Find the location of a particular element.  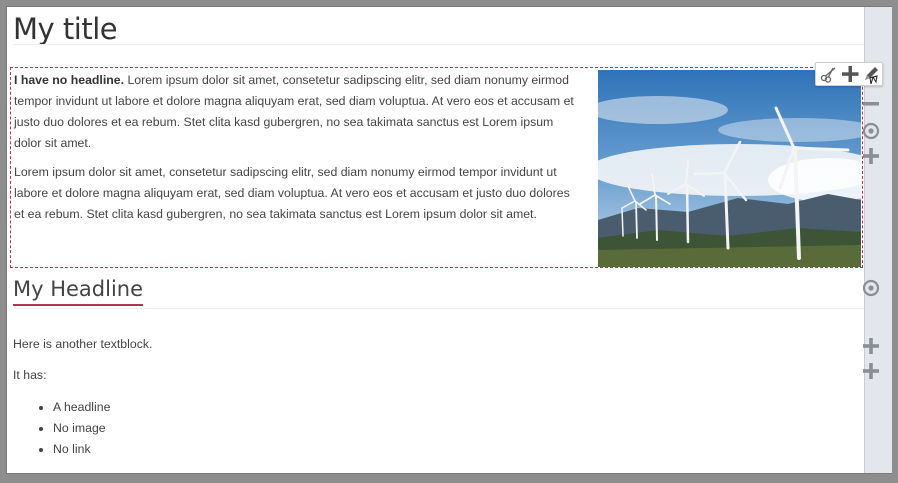

list-item: No link is located at coordinates (81, 449).